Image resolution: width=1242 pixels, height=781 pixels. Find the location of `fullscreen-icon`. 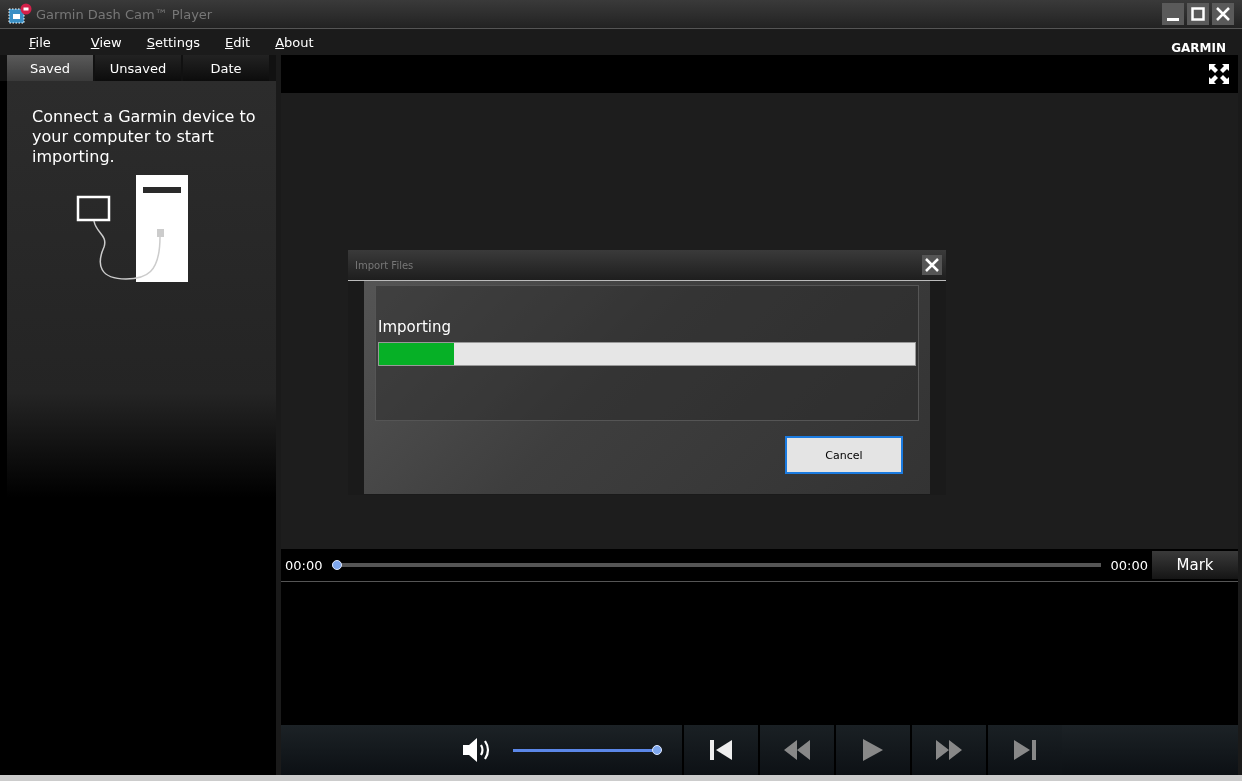

fullscreen-icon is located at coordinates (1219, 74).